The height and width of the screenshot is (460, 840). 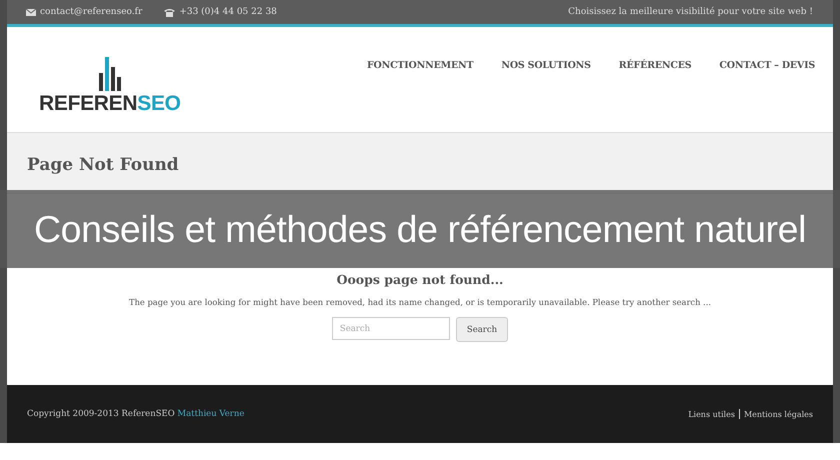 I want to click on phone-icon, so click(x=170, y=12).